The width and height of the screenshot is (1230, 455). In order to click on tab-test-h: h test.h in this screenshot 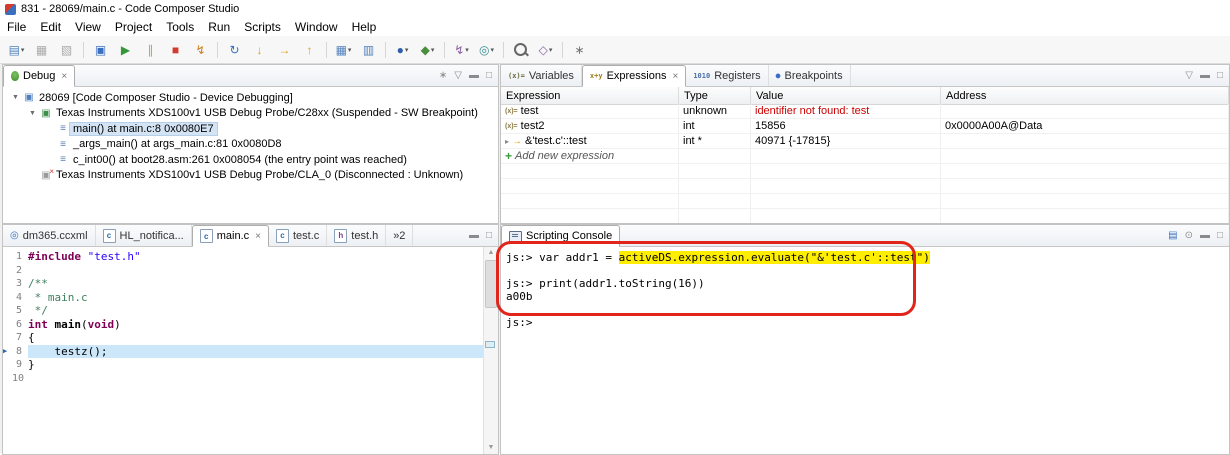, I will do `click(357, 235)`.